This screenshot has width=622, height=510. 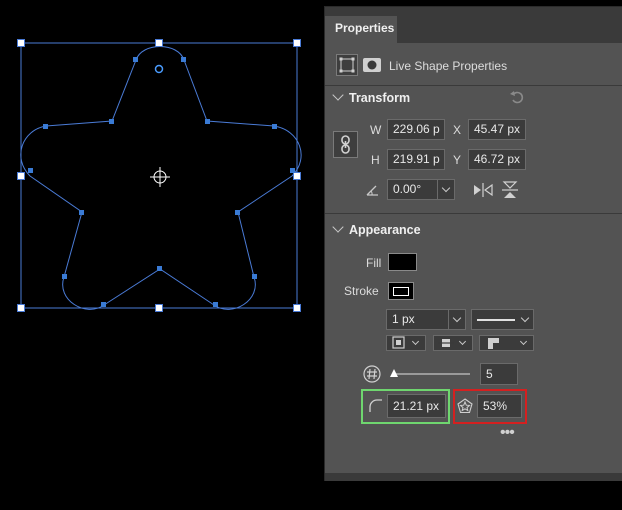 What do you see at coordinates (510, 190) in the screenshot?
I see `flip-vertical-icon` at bounding box center [510, 190].